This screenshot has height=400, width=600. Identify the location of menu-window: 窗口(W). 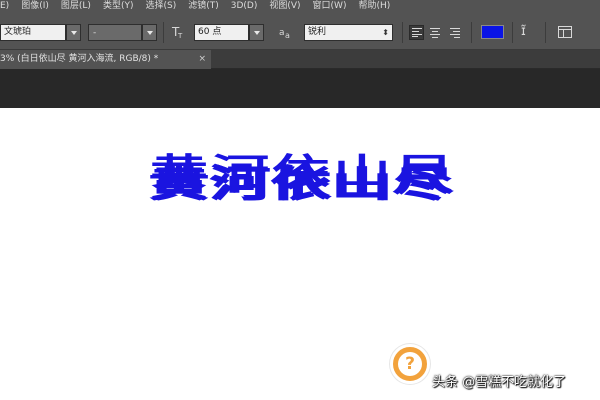
(330, 6).